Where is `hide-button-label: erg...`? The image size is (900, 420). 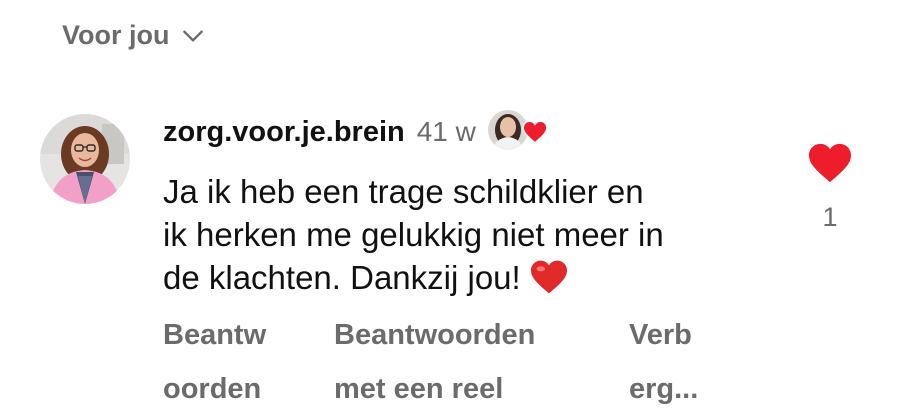
hide-button-label: erg... is located at coordinates (664, 389).